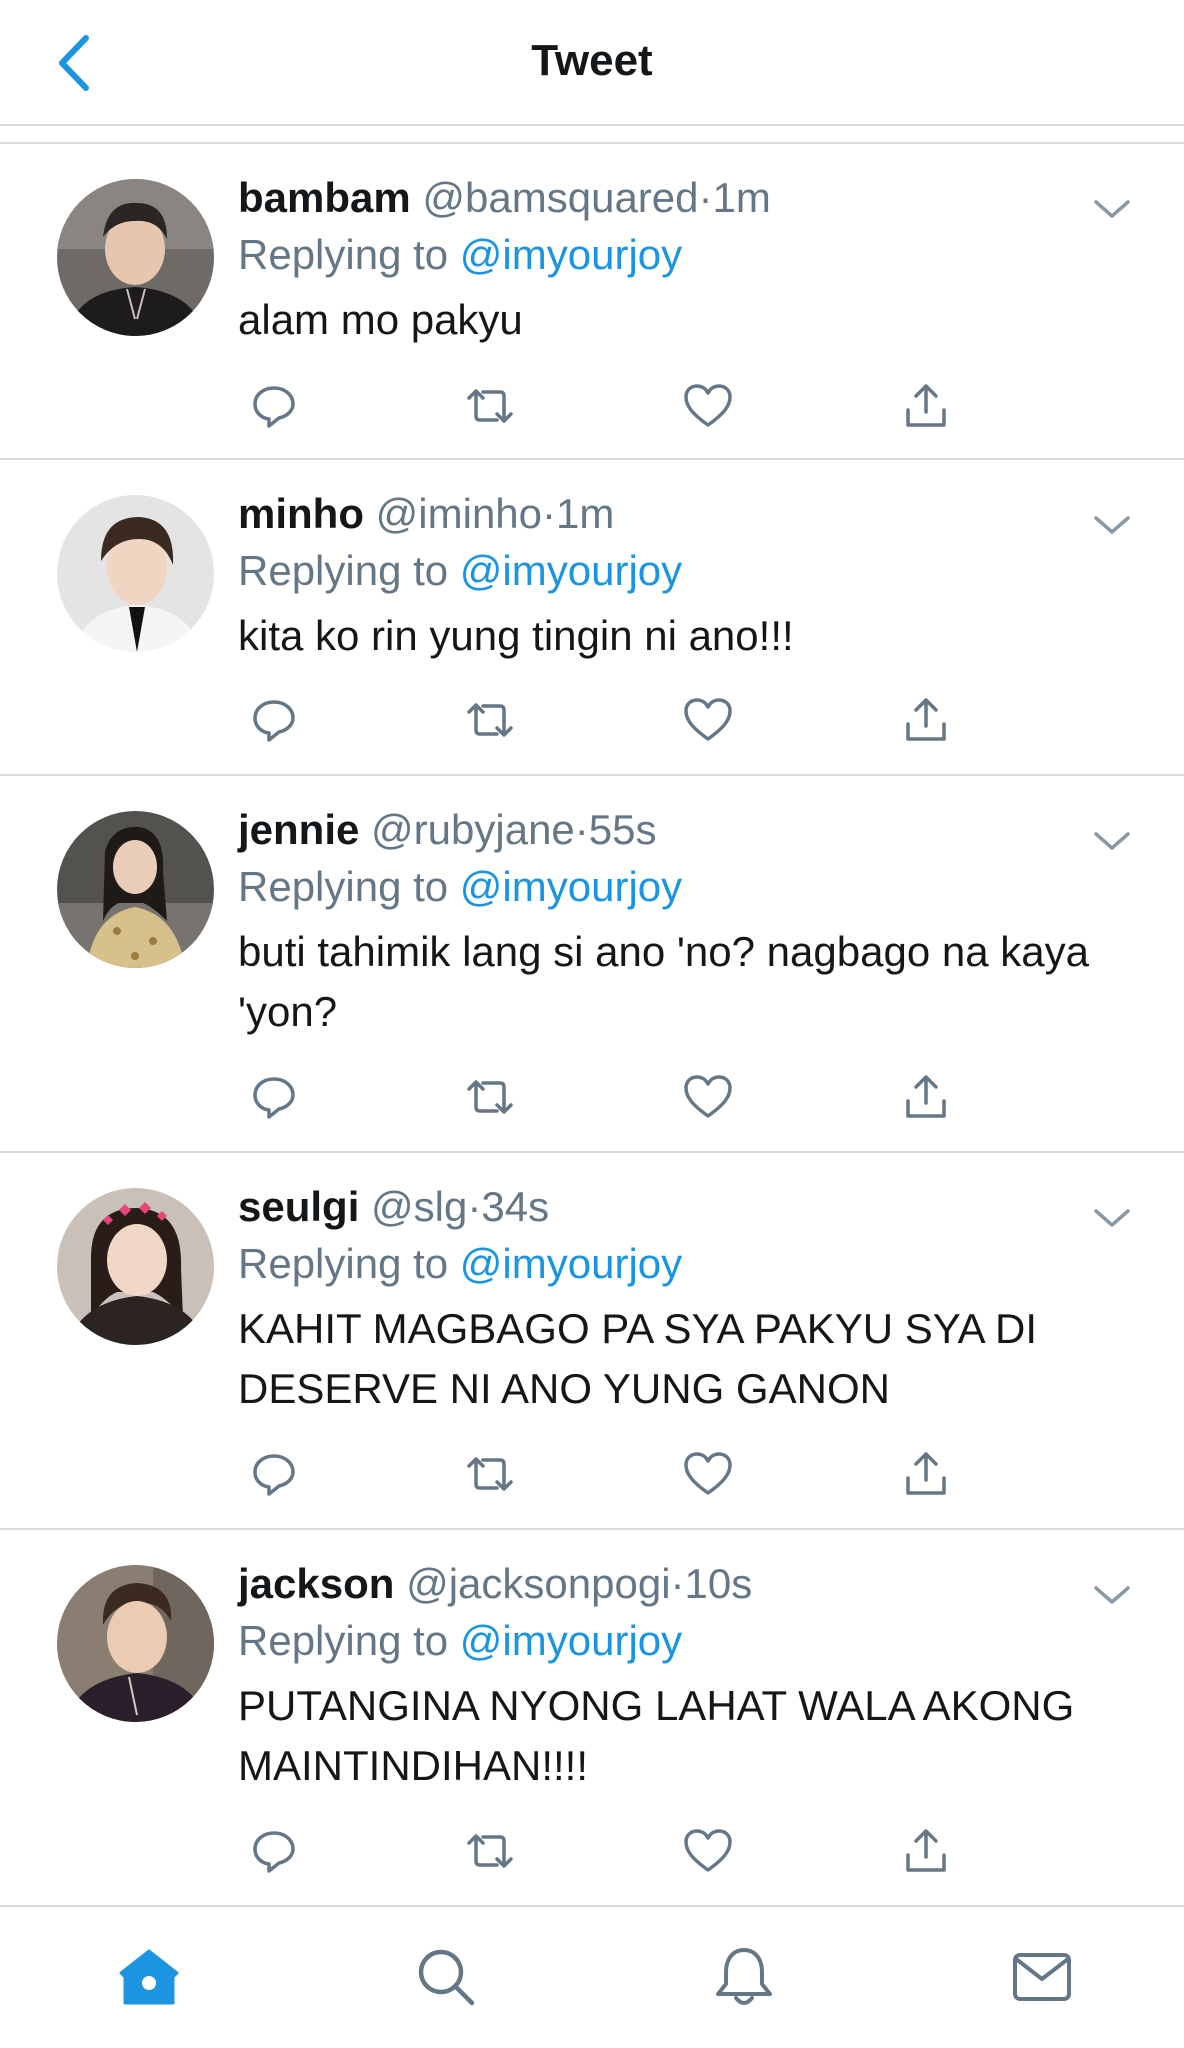  Describe the element at coordinates (301, 513) in the screenshot. I see `display-name: minho` at that location.